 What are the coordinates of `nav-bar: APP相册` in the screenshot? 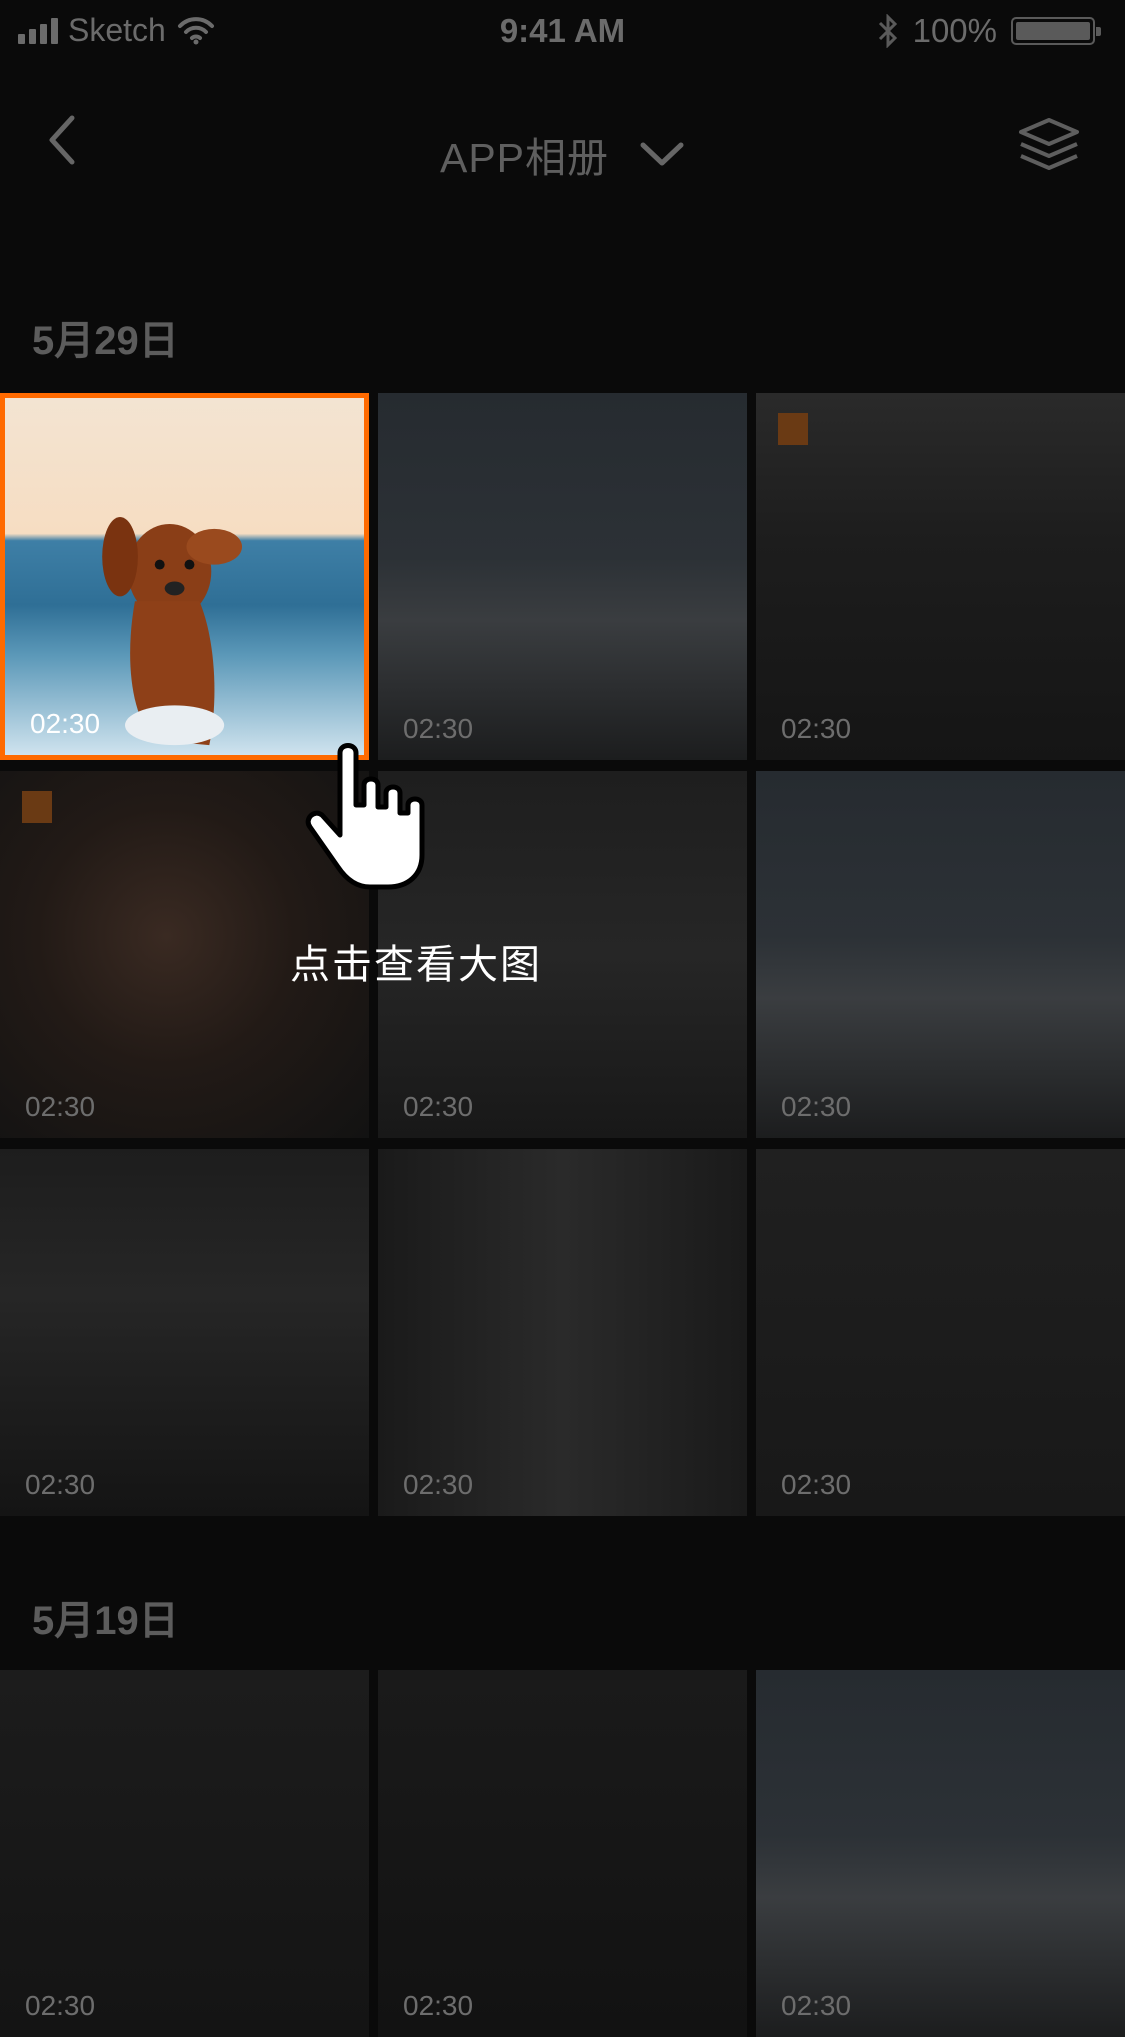 It's located at (562, 148).